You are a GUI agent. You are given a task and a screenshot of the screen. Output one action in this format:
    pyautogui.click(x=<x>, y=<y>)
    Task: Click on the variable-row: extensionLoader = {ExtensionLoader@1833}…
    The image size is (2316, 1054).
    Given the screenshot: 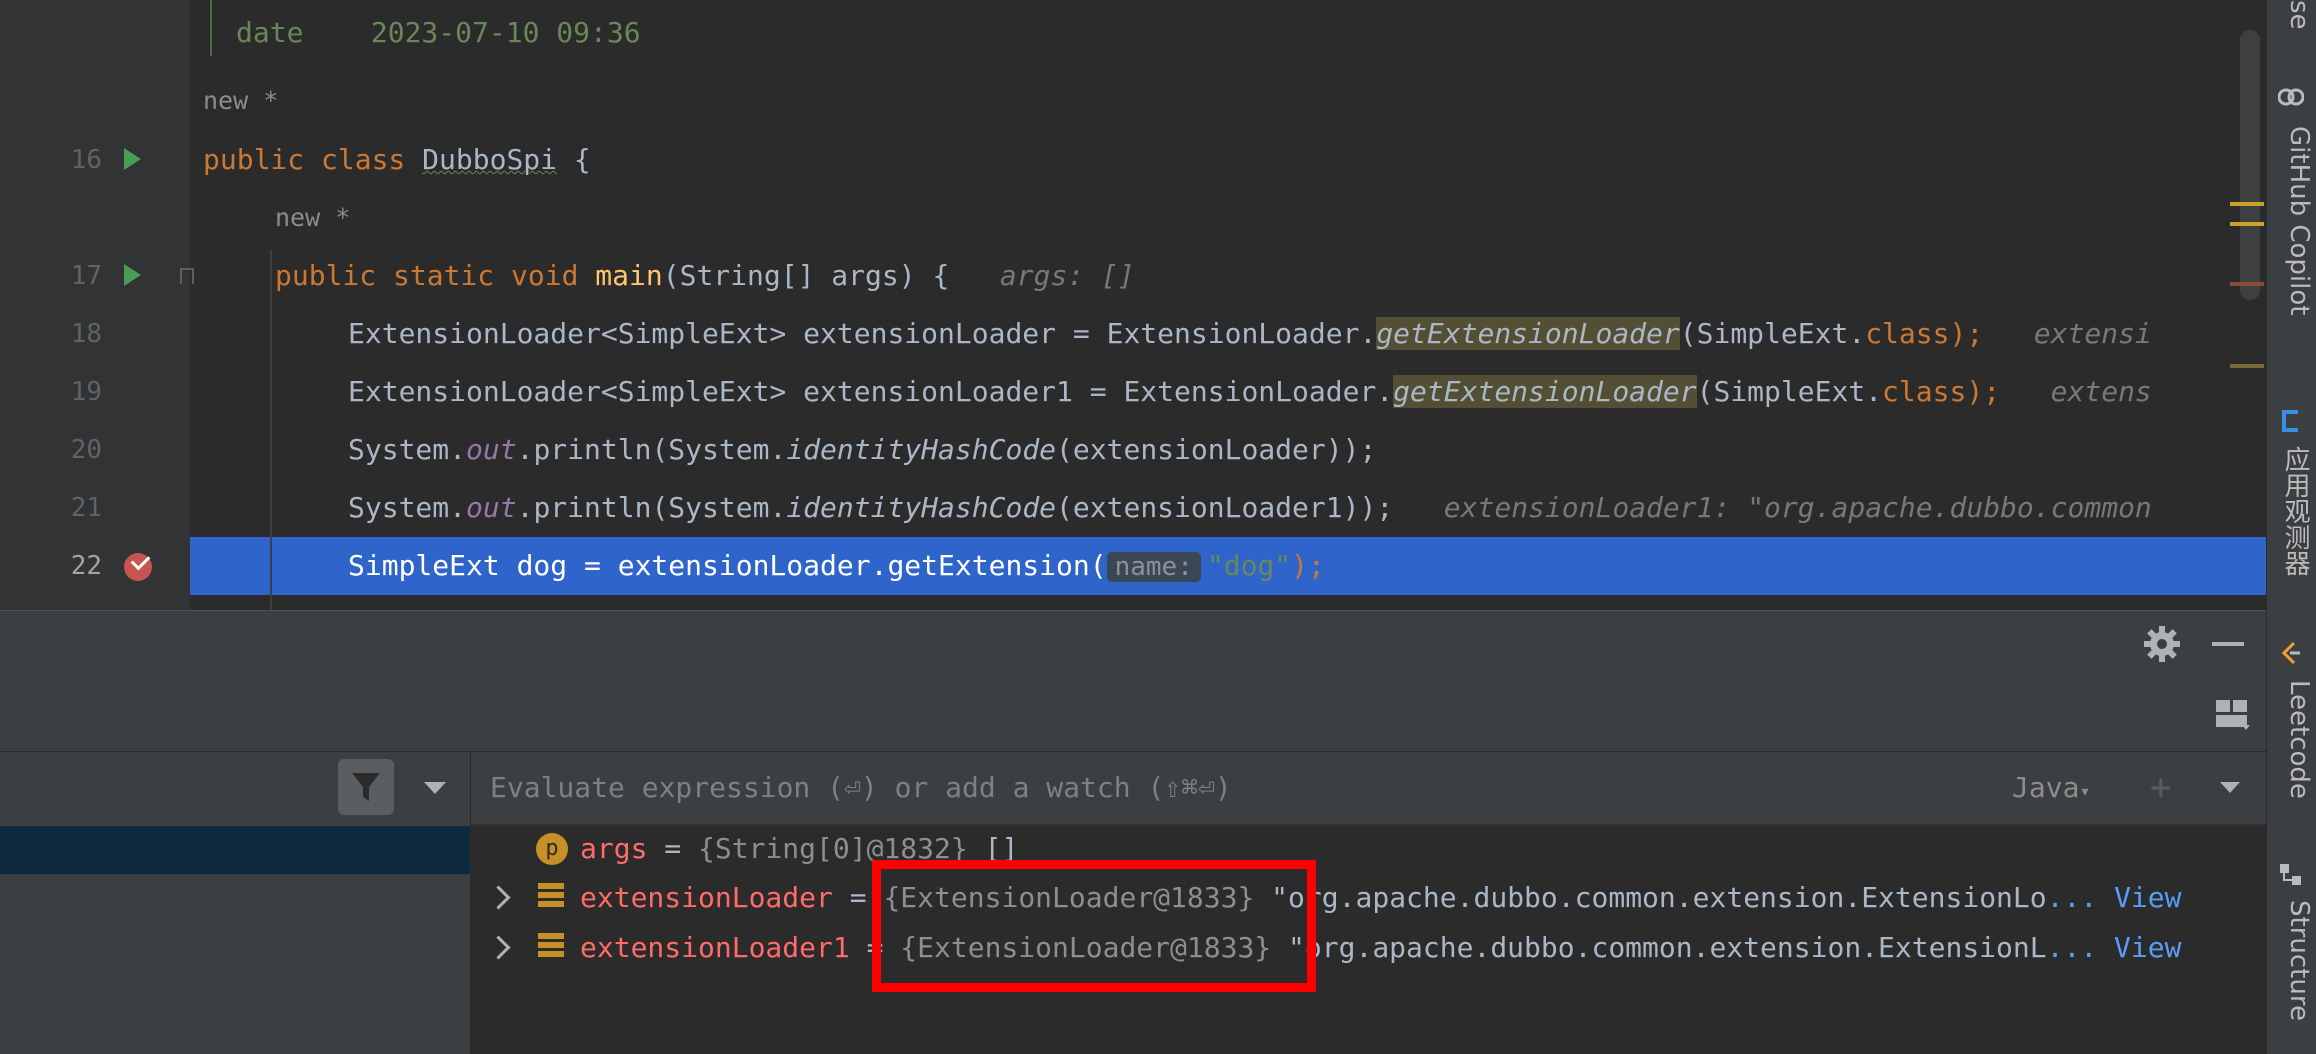 What is the action you would take?
    pyautogui.click(x=1381, y=898)
    